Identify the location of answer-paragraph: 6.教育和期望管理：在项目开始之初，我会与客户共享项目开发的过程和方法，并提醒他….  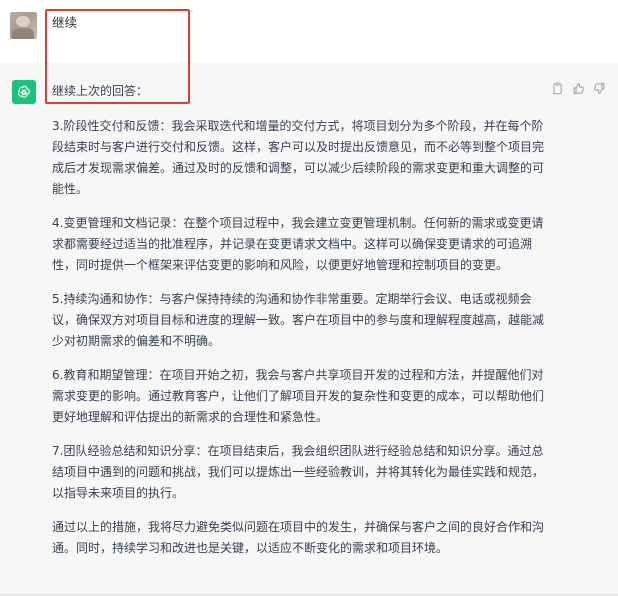
(298, 396).